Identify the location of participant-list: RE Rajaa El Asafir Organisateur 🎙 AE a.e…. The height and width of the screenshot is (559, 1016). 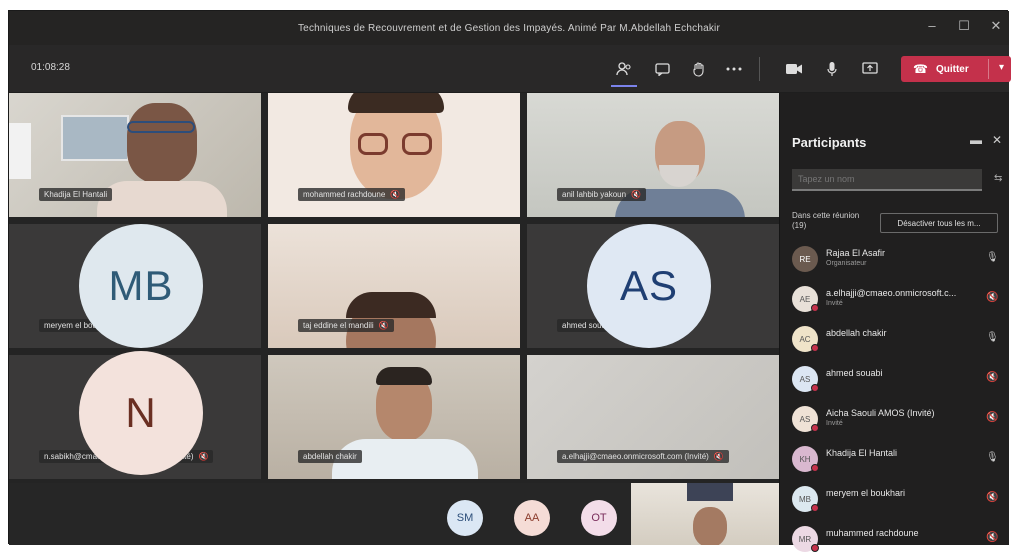
(895, 399).